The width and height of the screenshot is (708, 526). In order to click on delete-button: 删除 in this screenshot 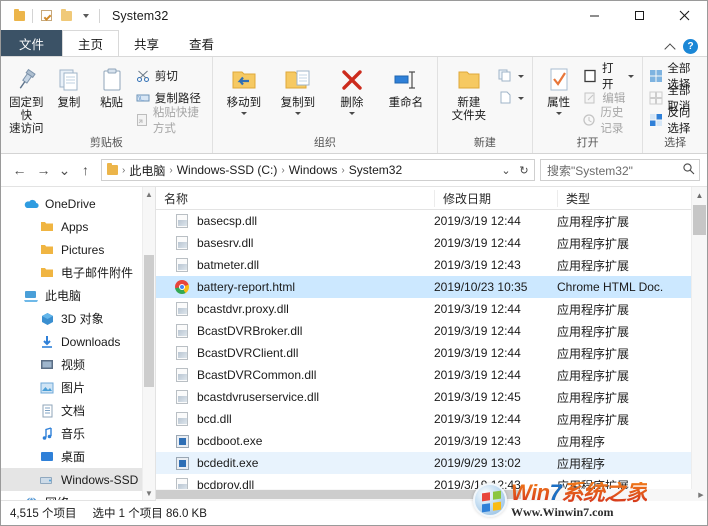, I will do `click(352, 87)`.